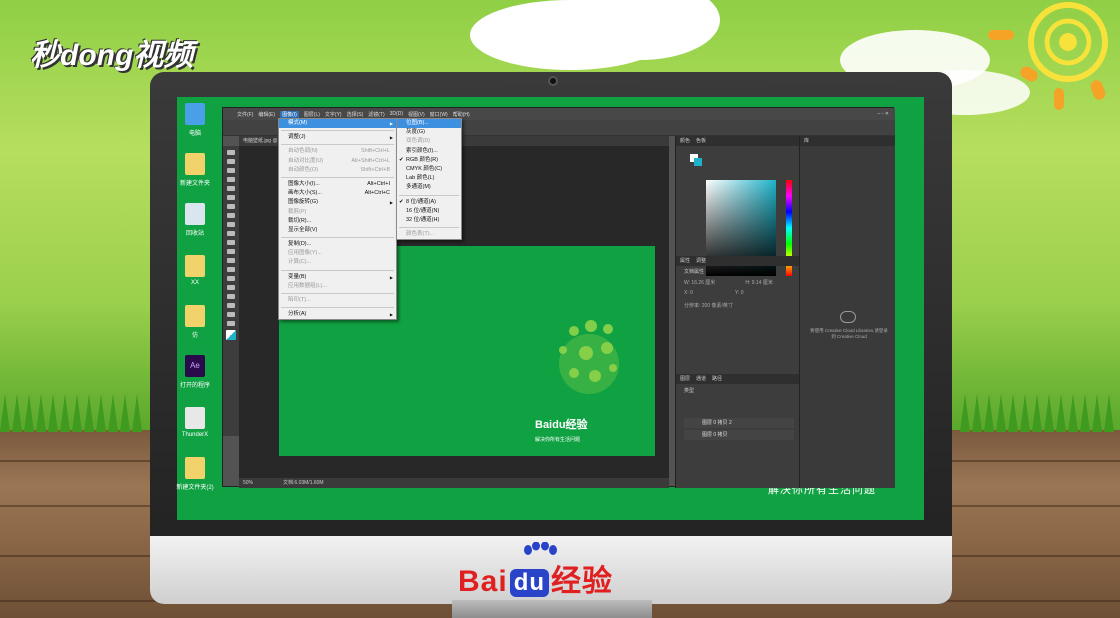 This screenshot has width=1120, height=618. What do you see at coordinates (231, 188) in the screenshot?
I see `crop-tool-icon` at bounding box center [231, 188].